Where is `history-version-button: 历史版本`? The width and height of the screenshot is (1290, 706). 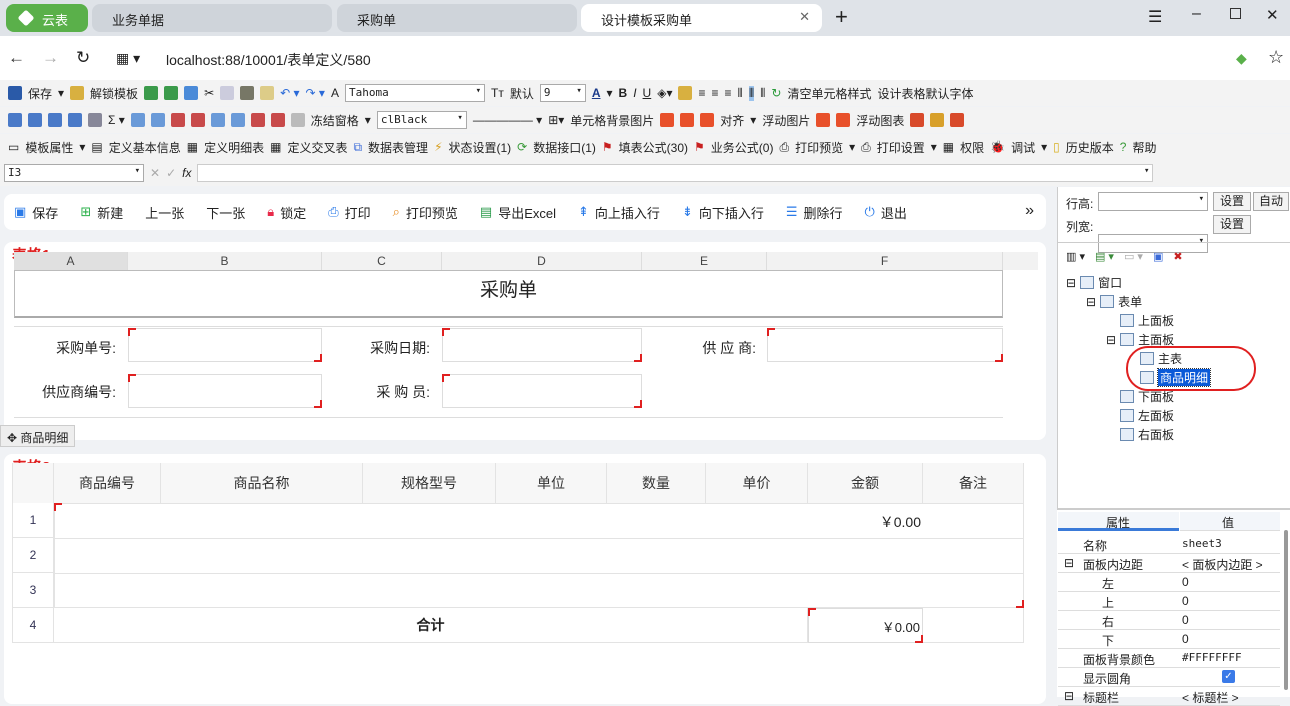 history-version-button: 历史版本 is located at coordinates (1090, 147).